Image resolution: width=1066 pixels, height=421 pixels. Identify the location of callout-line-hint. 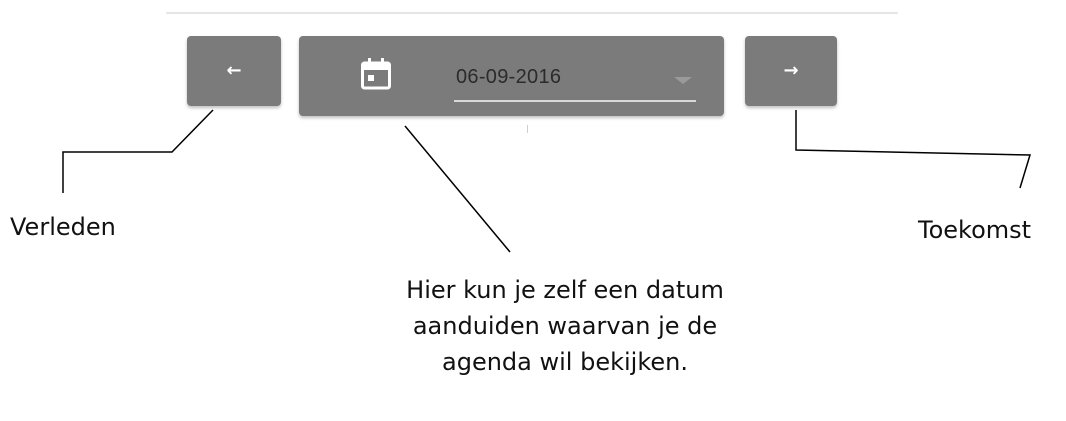
(457, 189).